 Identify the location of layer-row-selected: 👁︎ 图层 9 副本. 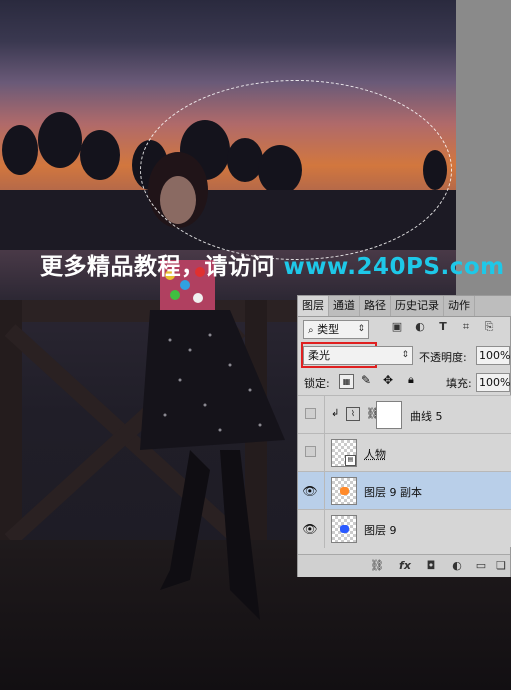
(404, 490).